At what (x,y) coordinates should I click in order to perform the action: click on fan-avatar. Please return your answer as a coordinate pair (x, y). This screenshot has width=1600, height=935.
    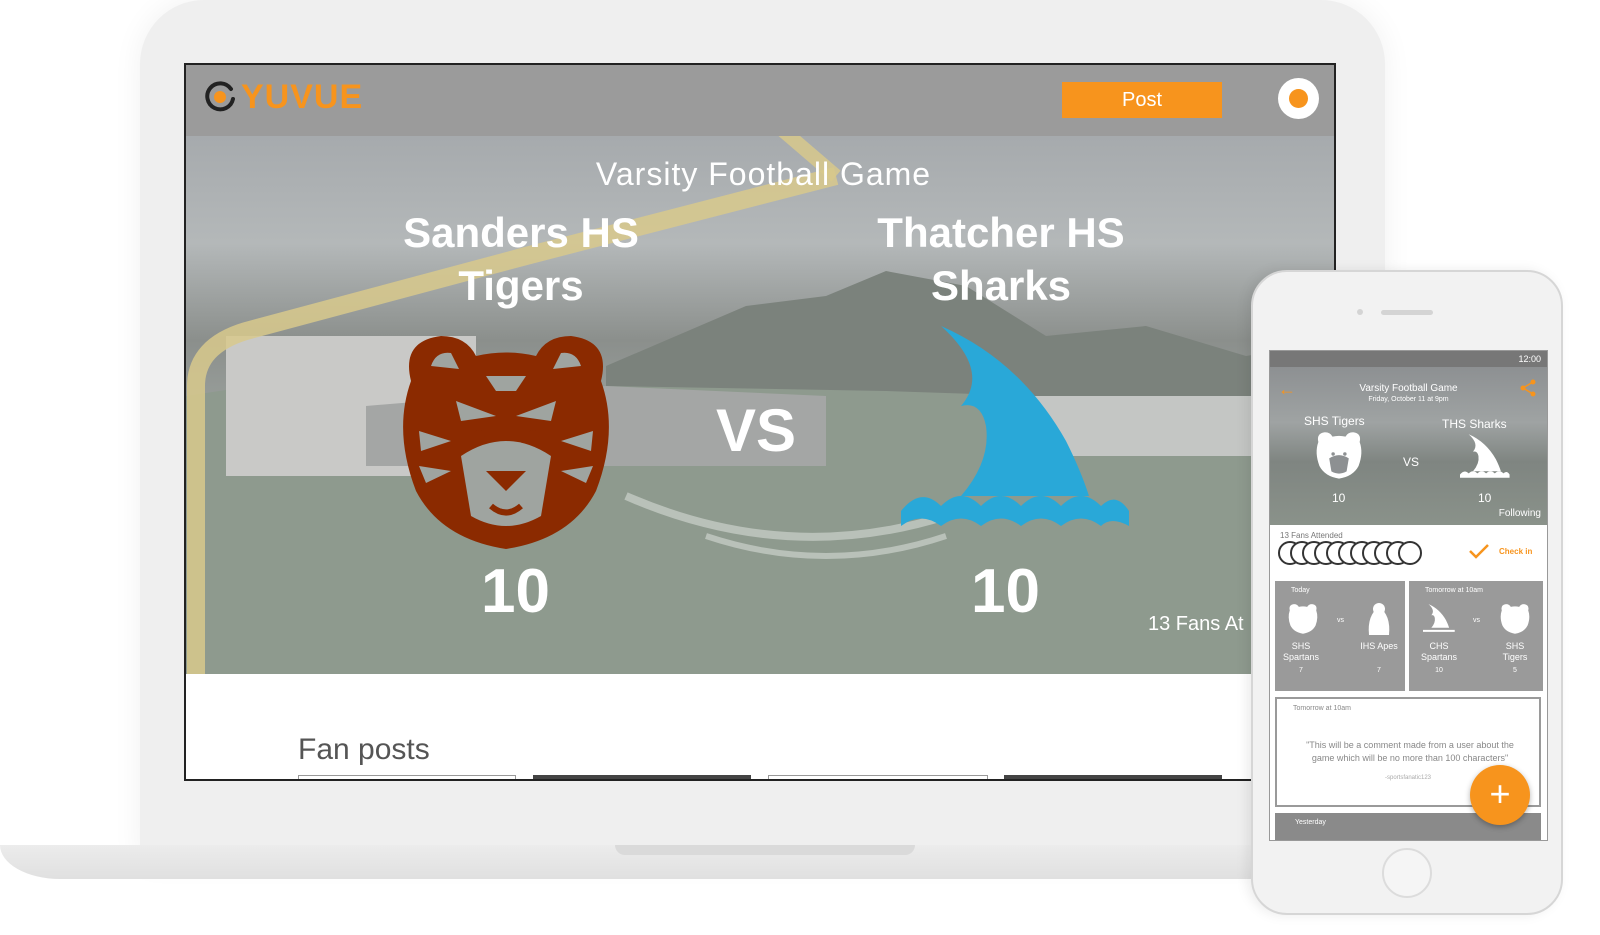
    Looking at the image, I should click on (1410, 553).